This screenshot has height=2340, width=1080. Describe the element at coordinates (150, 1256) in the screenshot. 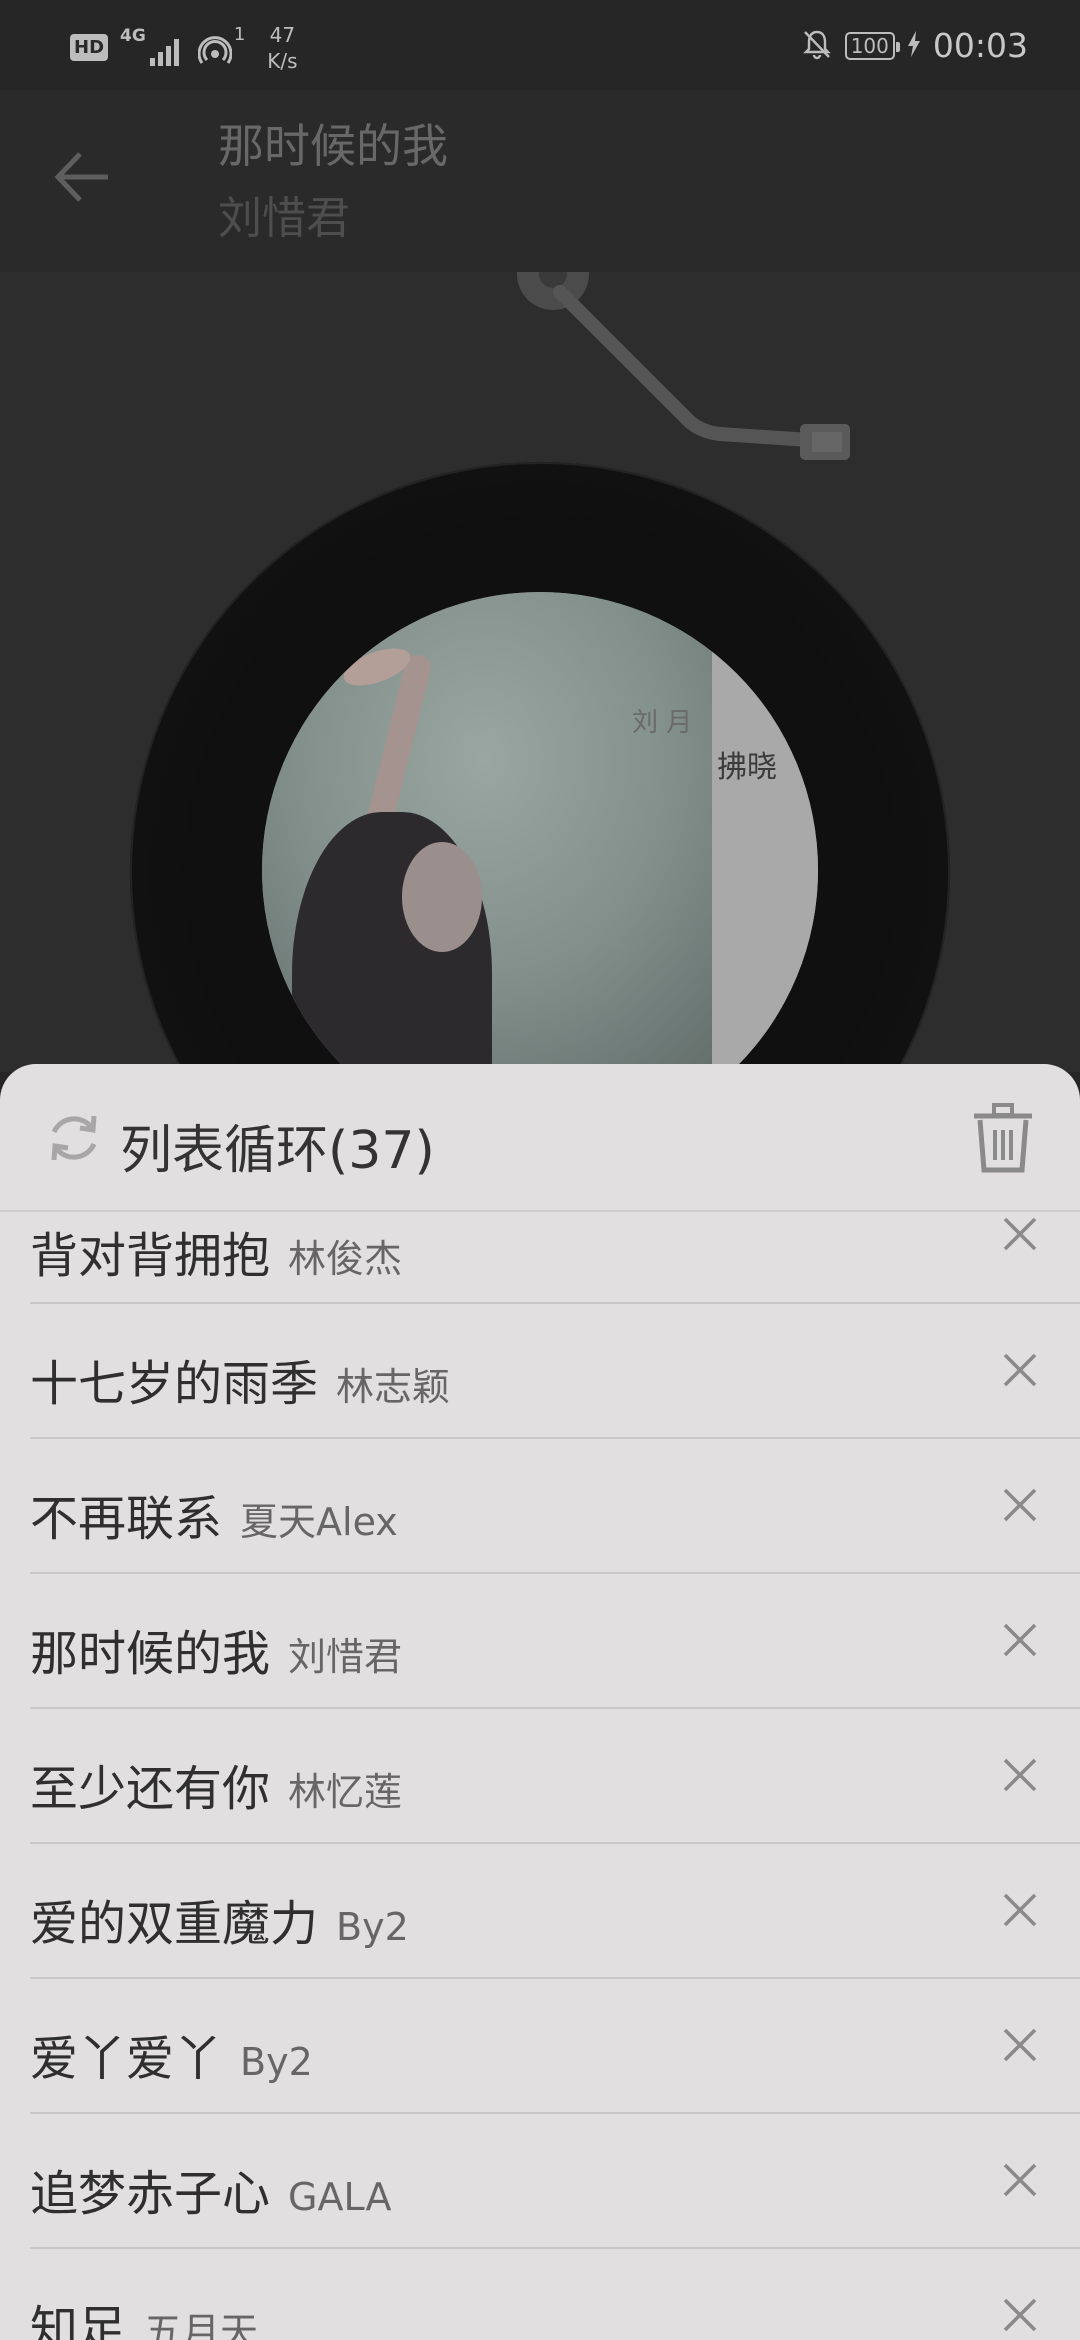

I see `song-name: 背对背拥抱` at that location.